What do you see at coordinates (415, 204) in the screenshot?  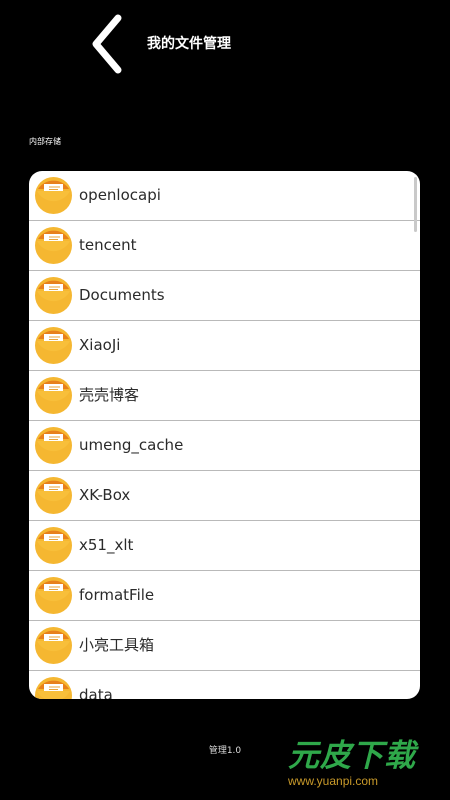 I see `scrollbar` at bounding box center [415, 204].